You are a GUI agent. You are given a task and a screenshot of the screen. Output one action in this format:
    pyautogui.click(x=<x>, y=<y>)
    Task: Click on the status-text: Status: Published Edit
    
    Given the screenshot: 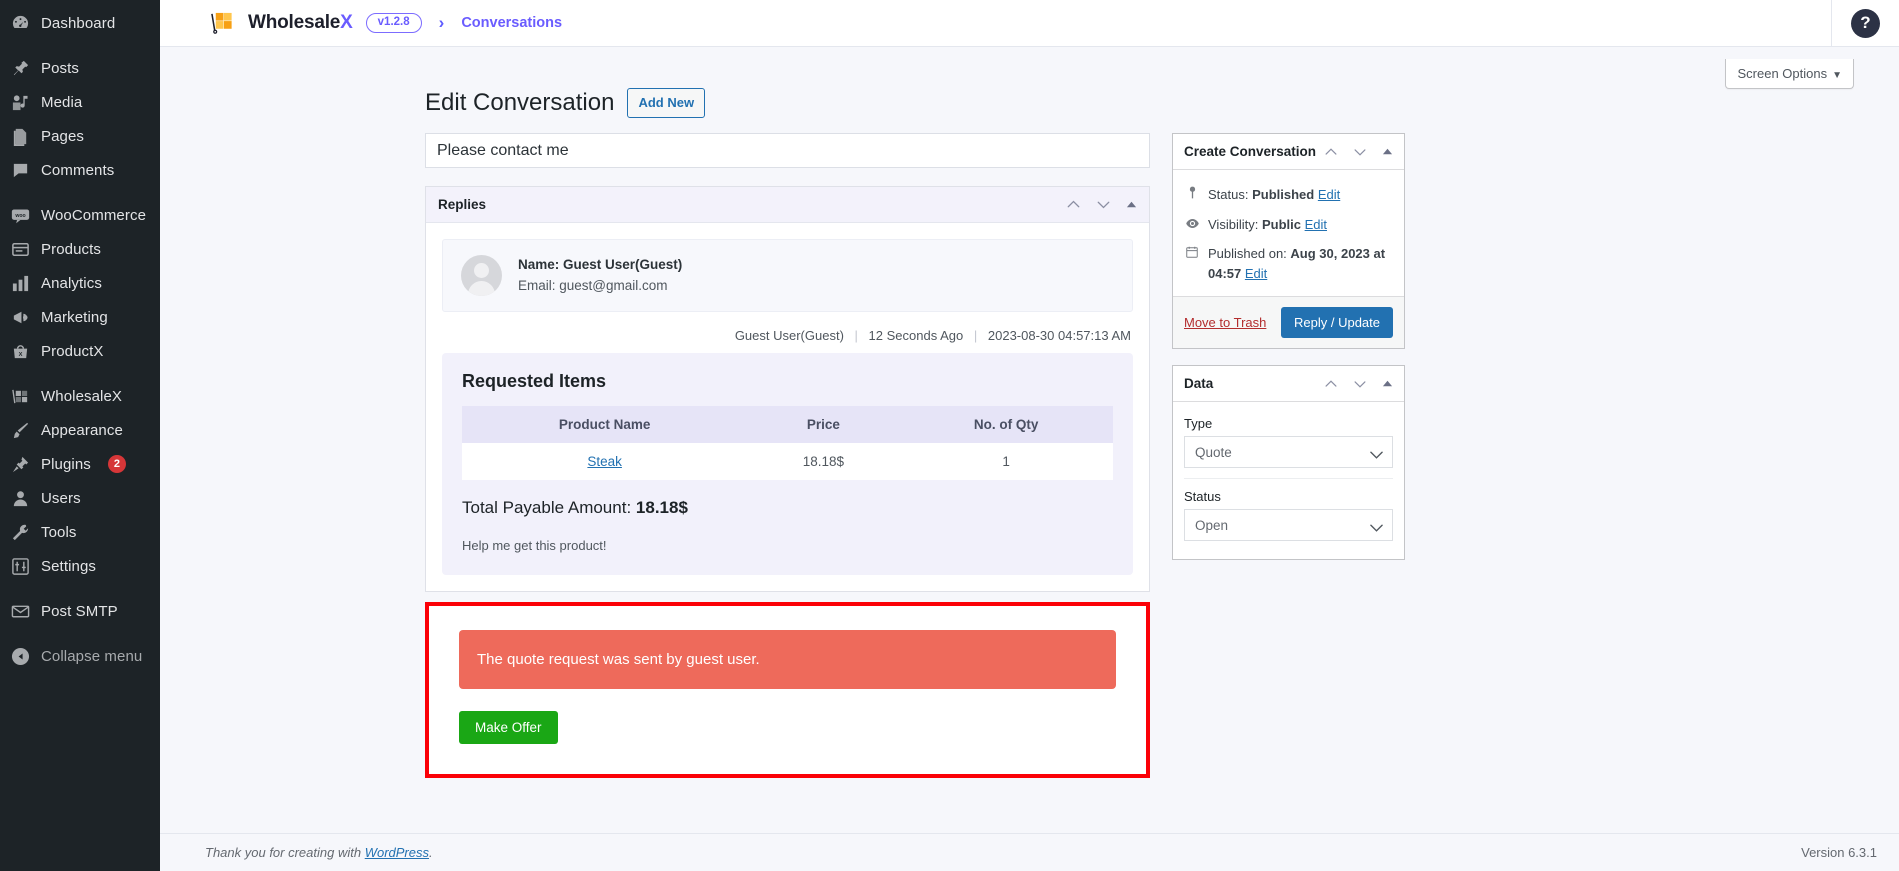 What is the action you would take?
    pyautogui.click(x=1274, y=195)
    